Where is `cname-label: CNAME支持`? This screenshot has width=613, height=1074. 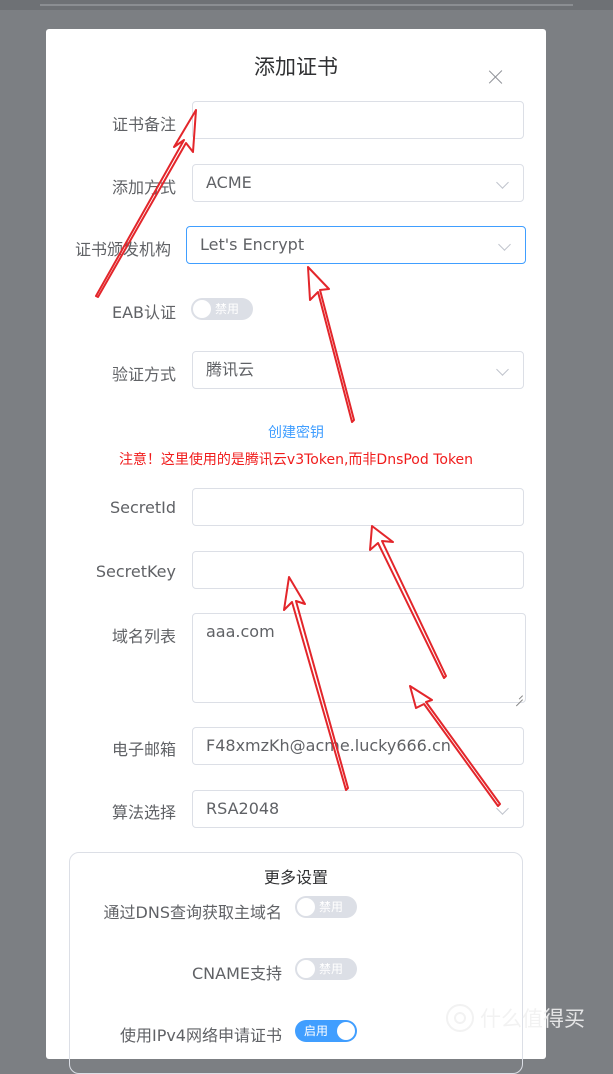
cname-label: CNAME支持 is located at coordinates (236, 973).